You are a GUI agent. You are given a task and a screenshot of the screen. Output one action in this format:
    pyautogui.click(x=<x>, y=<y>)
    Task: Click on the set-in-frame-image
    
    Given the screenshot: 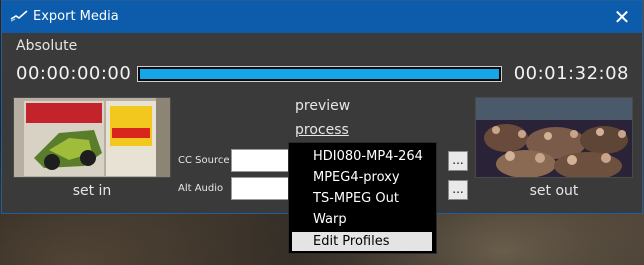 What is the action you would take?
    pyautogui.click(x=92, y=137)
    